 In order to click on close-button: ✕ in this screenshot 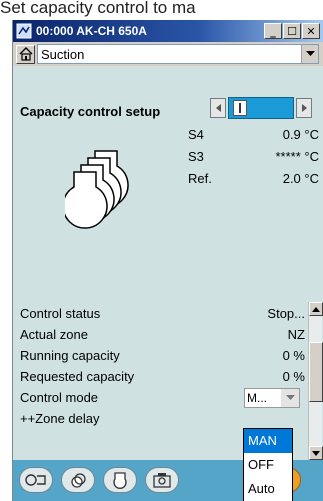, I will do `click(311, 31)`.